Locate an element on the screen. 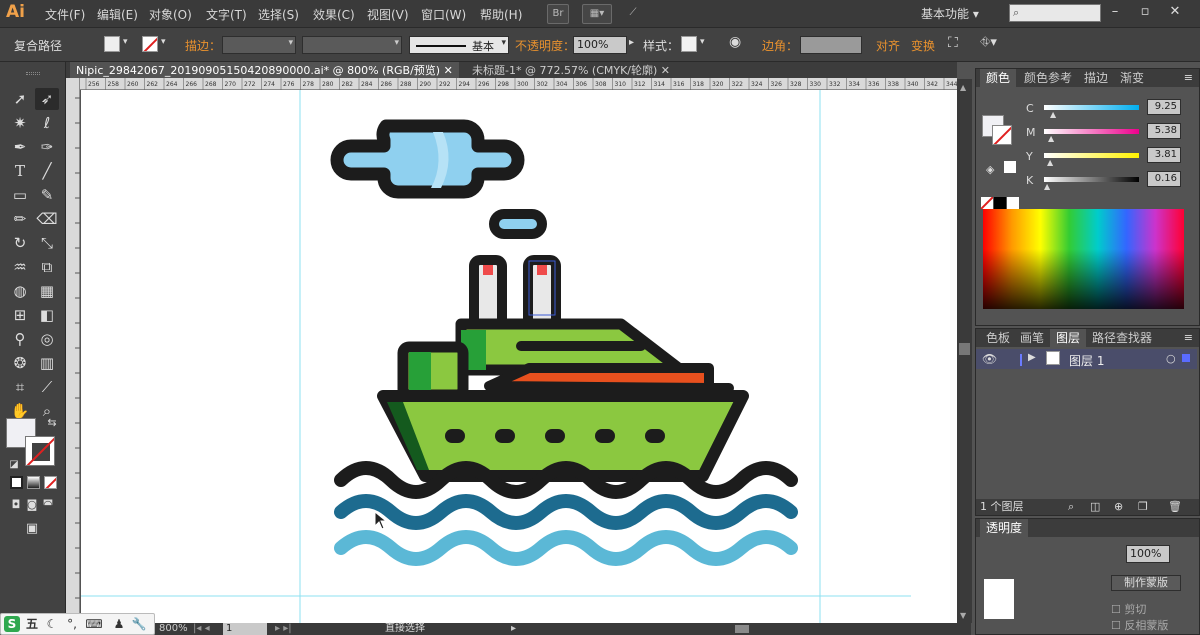 This screenshot has width=1200, height=635. color-mode-icon is located at coordinates (16, 482).